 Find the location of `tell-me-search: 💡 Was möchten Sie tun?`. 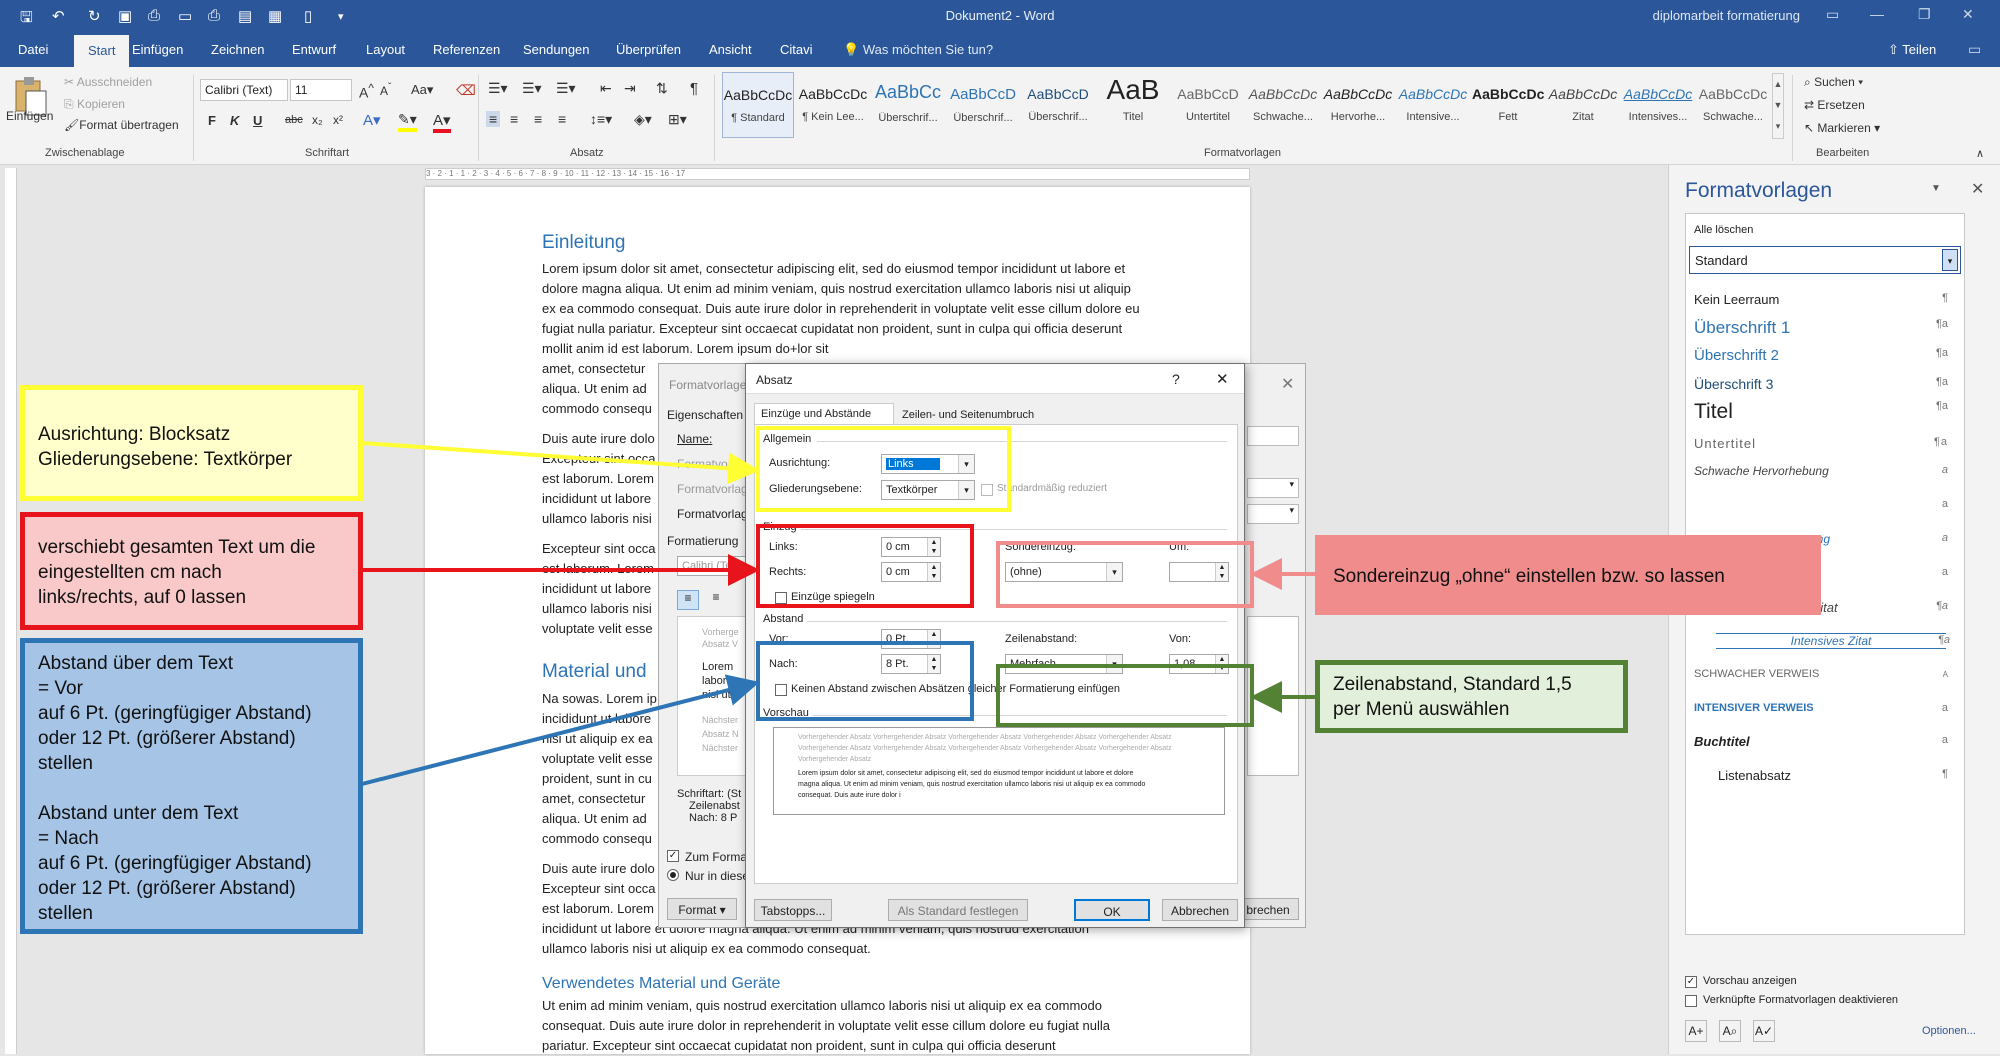

tell-me-search: 💡 Was möchten Sie tun? is located at coordinates (918, 50).